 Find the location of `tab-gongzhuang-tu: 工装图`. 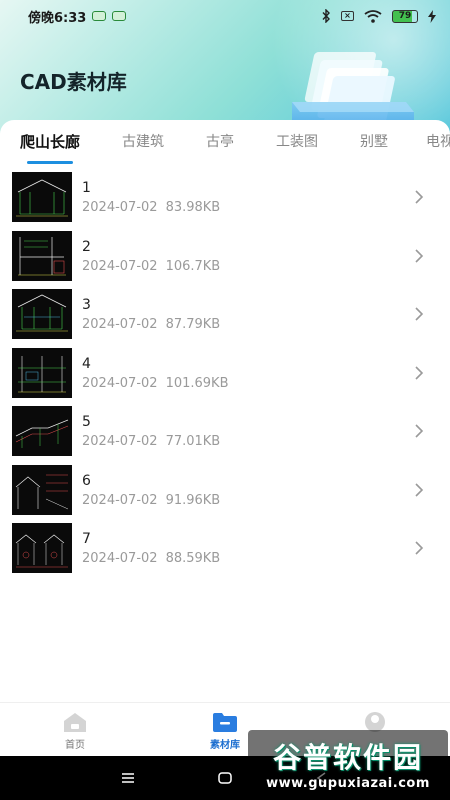

tab-gongzhuang-tu: 工装图 is located at coordinates (297, 143).